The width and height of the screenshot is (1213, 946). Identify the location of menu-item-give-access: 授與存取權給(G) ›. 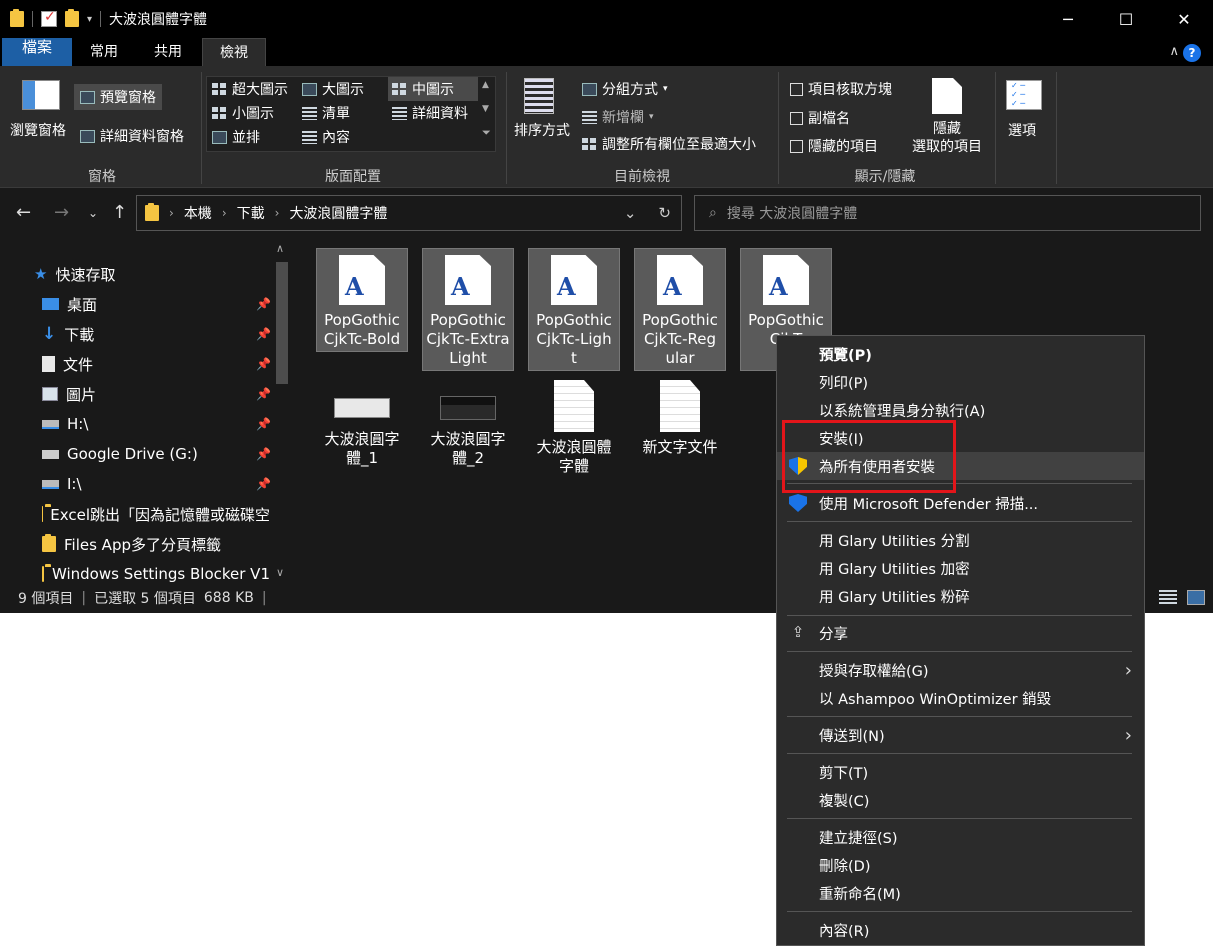
(960, 670).